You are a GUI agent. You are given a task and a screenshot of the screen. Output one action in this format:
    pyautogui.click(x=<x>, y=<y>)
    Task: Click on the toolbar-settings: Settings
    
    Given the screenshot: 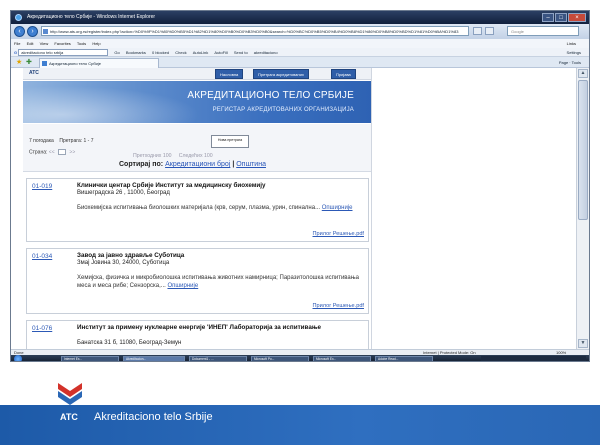 What is the action you would take?
    pyautogui.click(x=574, y=52)
    